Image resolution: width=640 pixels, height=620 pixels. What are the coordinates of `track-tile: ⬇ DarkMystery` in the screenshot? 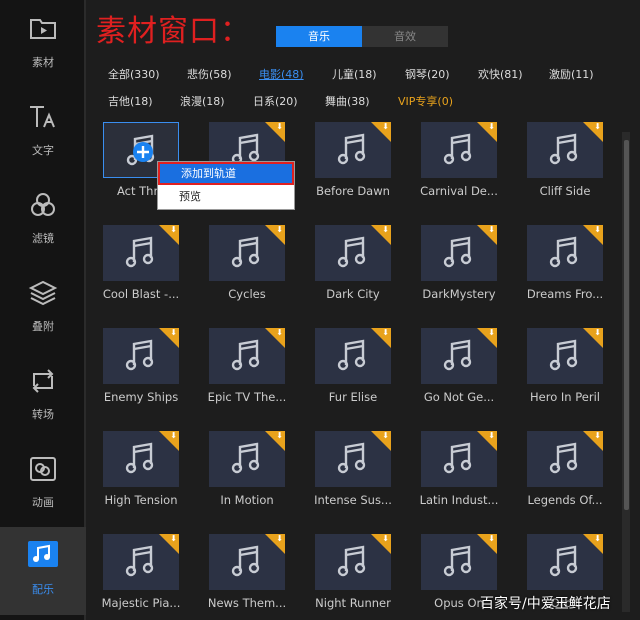 It's located at (459, 263).